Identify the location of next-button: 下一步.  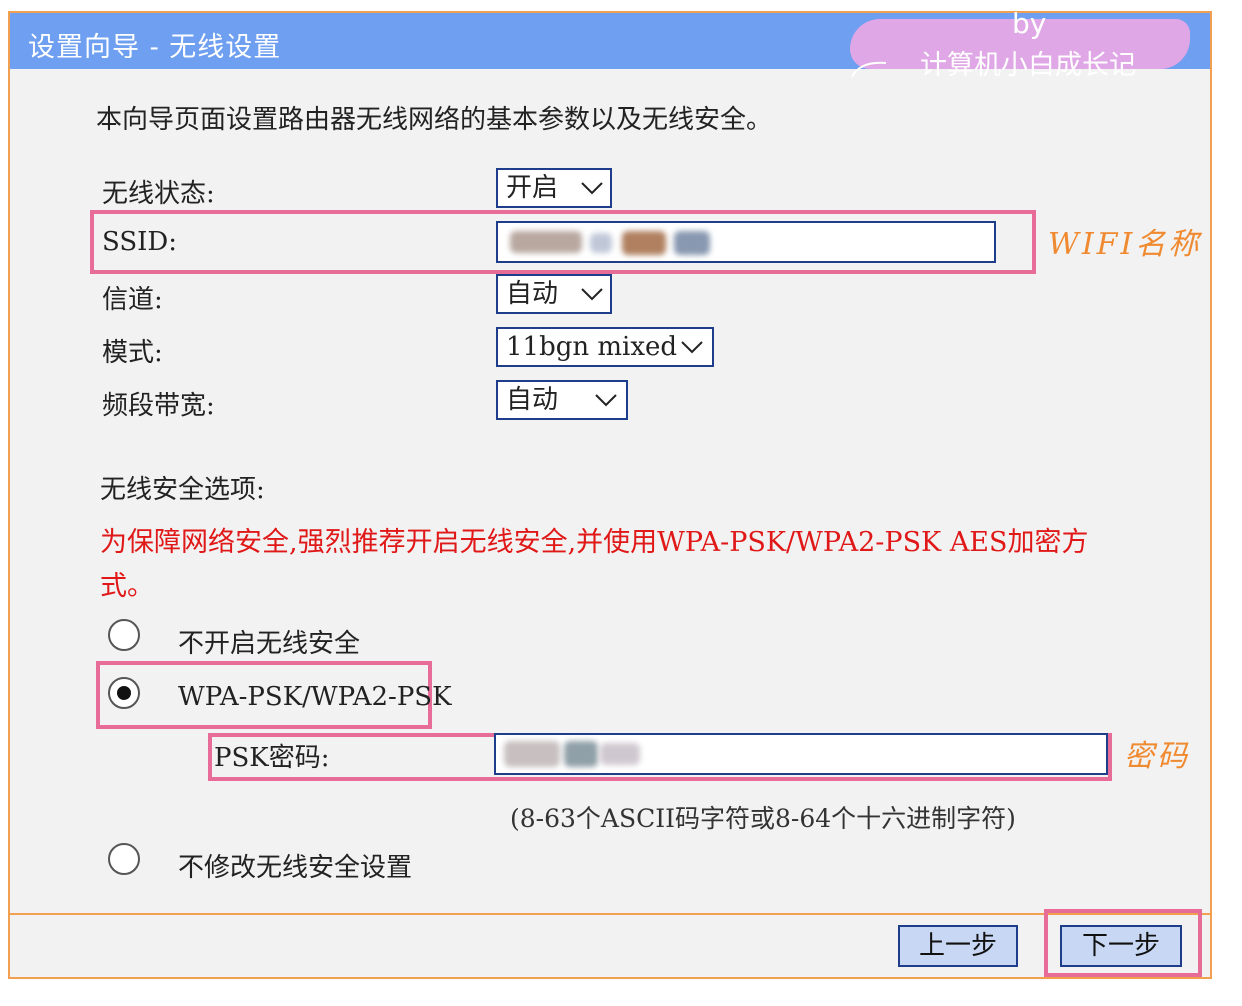
(1121, 946).